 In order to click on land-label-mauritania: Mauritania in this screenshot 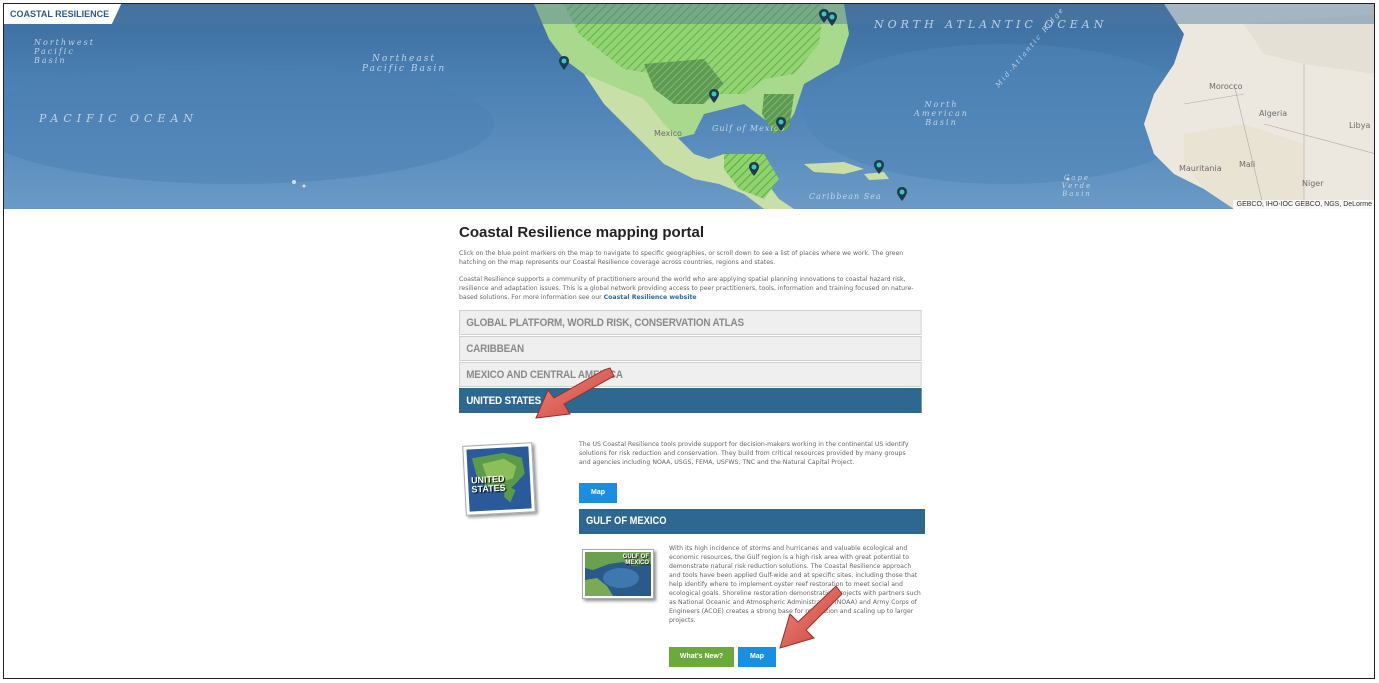, I will do `click(1200, 168)`.